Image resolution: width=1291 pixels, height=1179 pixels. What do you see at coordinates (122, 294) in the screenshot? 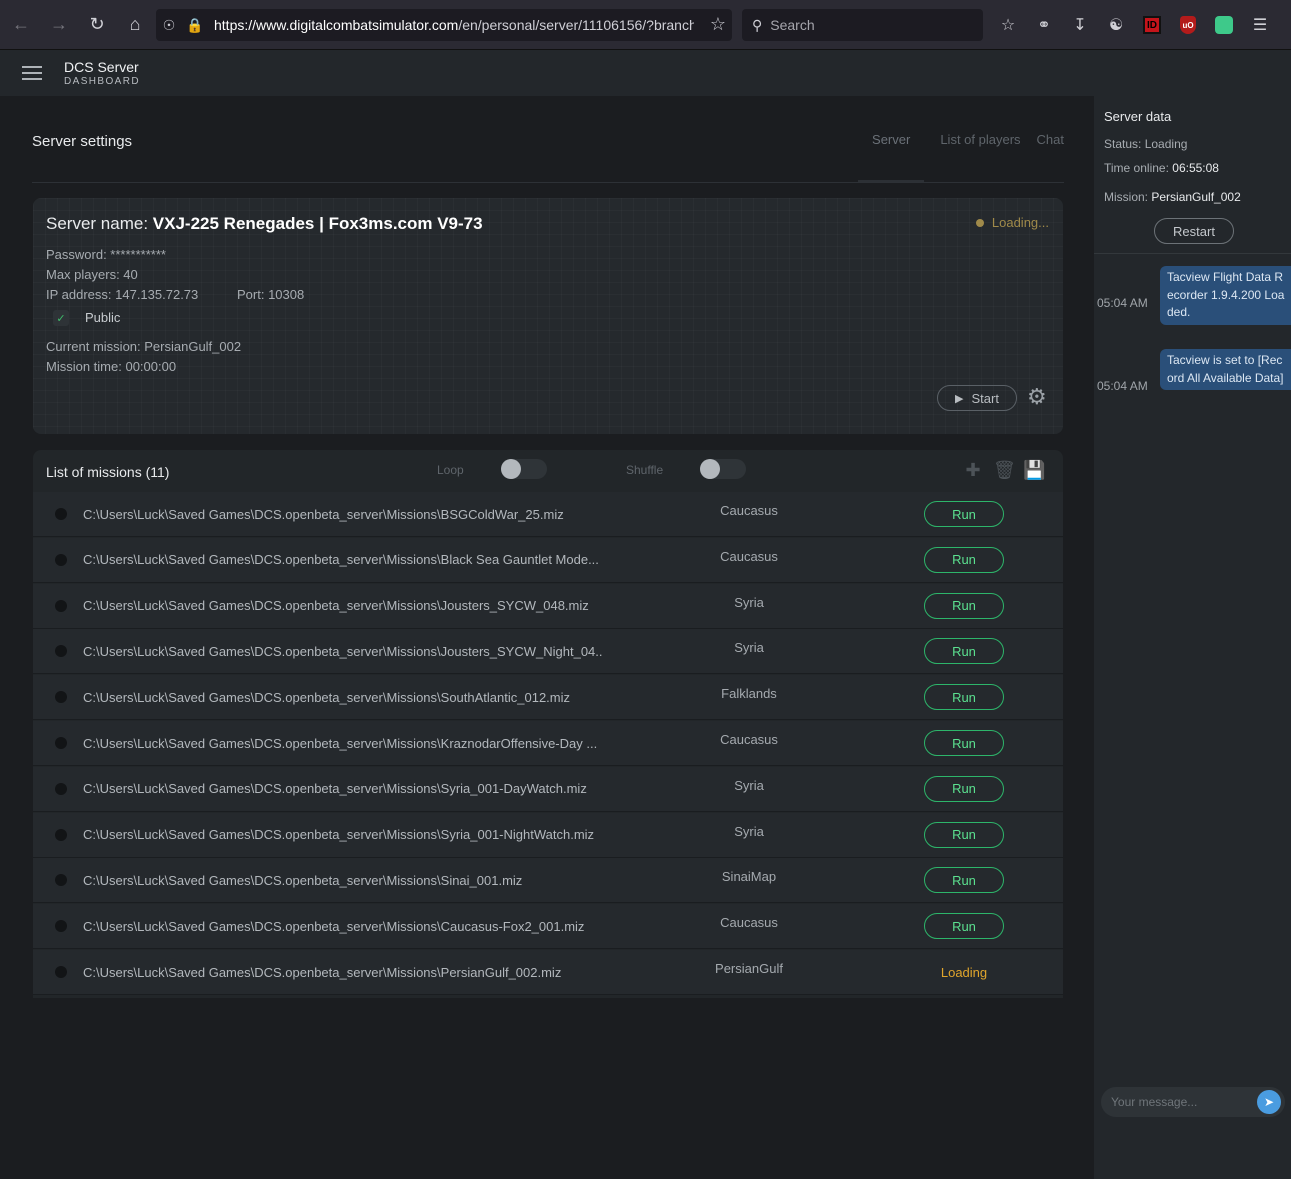
I see `server-ip: IP address: 147.135.72.73` at bounding box center [122, 294].